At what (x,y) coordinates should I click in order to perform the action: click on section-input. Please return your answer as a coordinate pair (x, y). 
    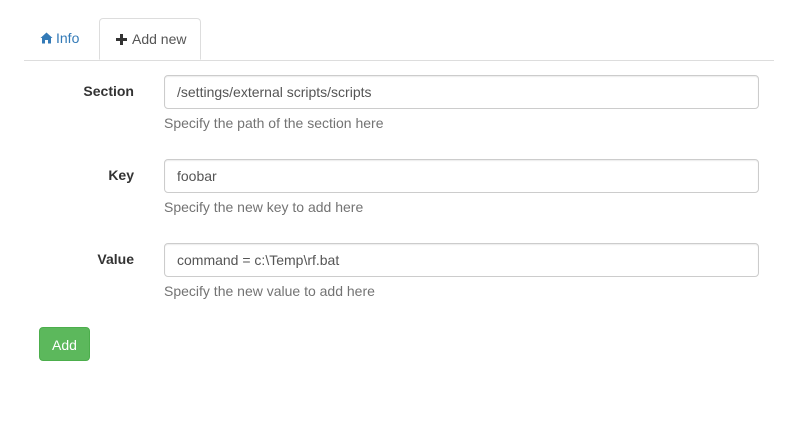
    Looking at the image, I should click on (461, 92).